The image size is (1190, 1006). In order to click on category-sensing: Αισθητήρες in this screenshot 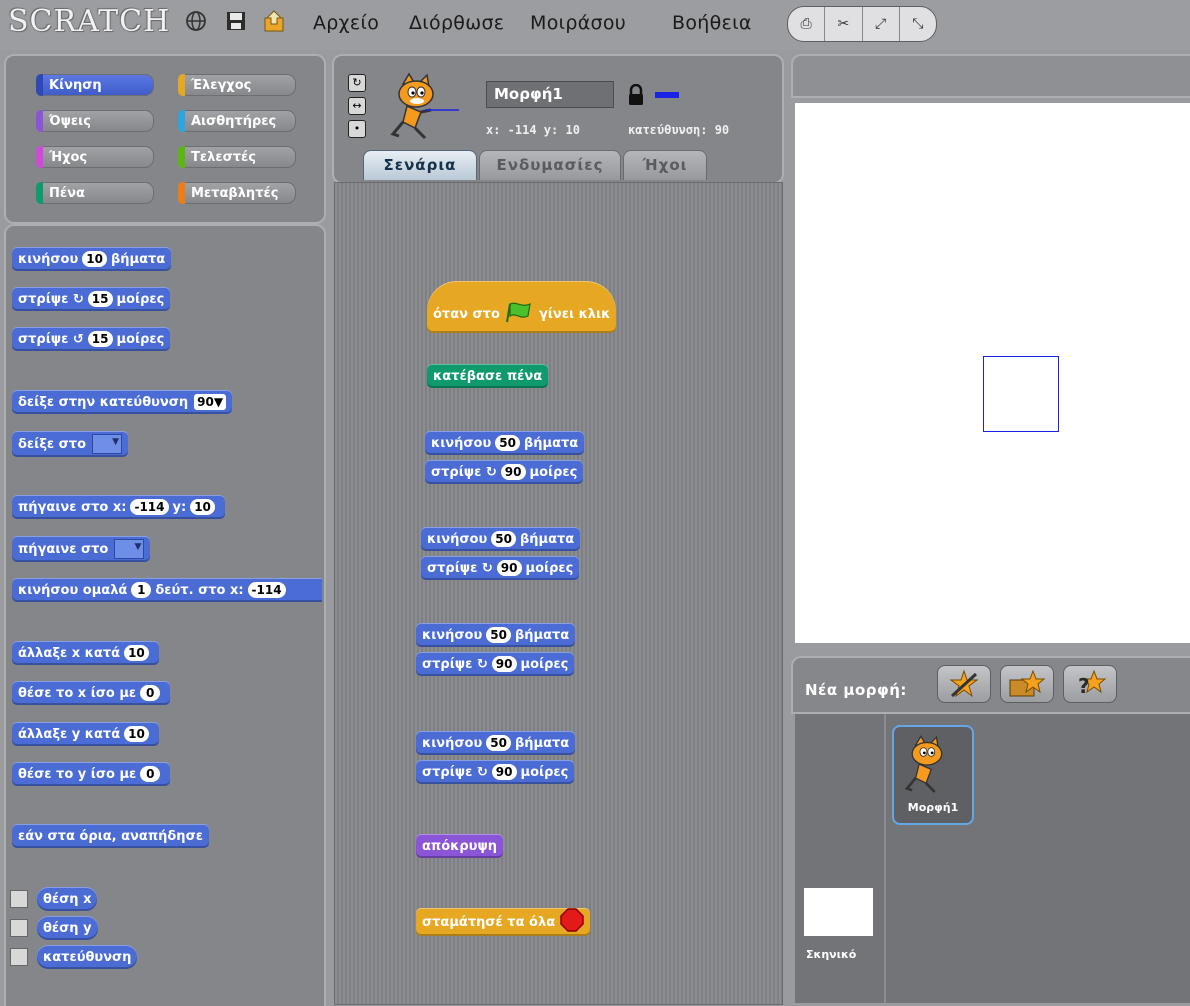, I will do `click(237, 121)`.